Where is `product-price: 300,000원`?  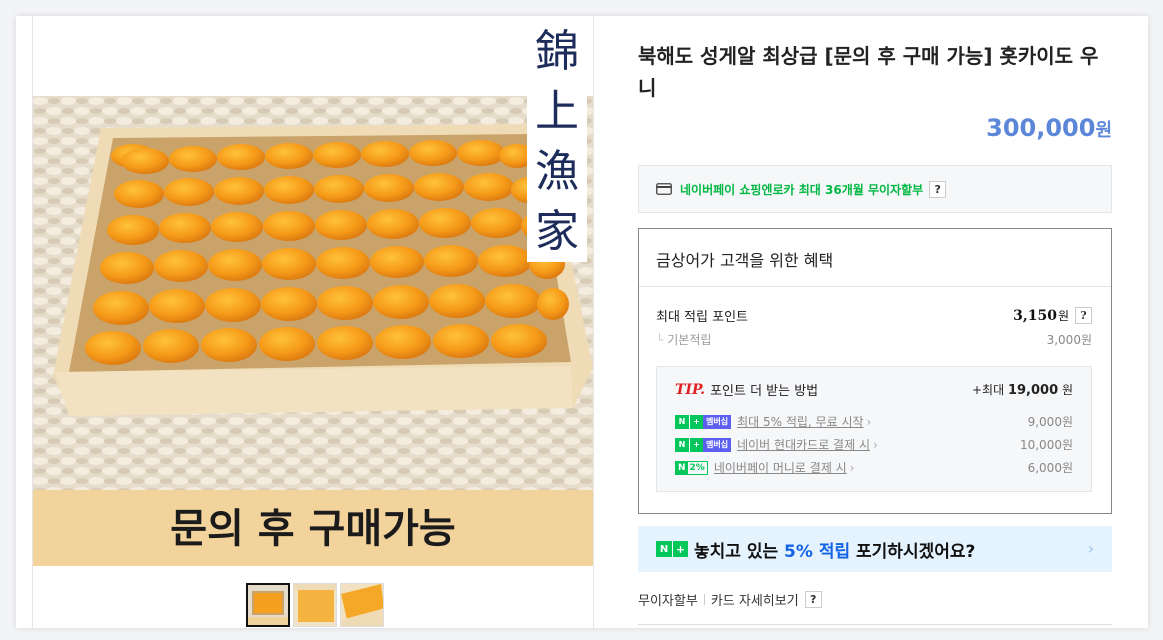 product-price: 300,000원 is located at coordinates (1049, 128).